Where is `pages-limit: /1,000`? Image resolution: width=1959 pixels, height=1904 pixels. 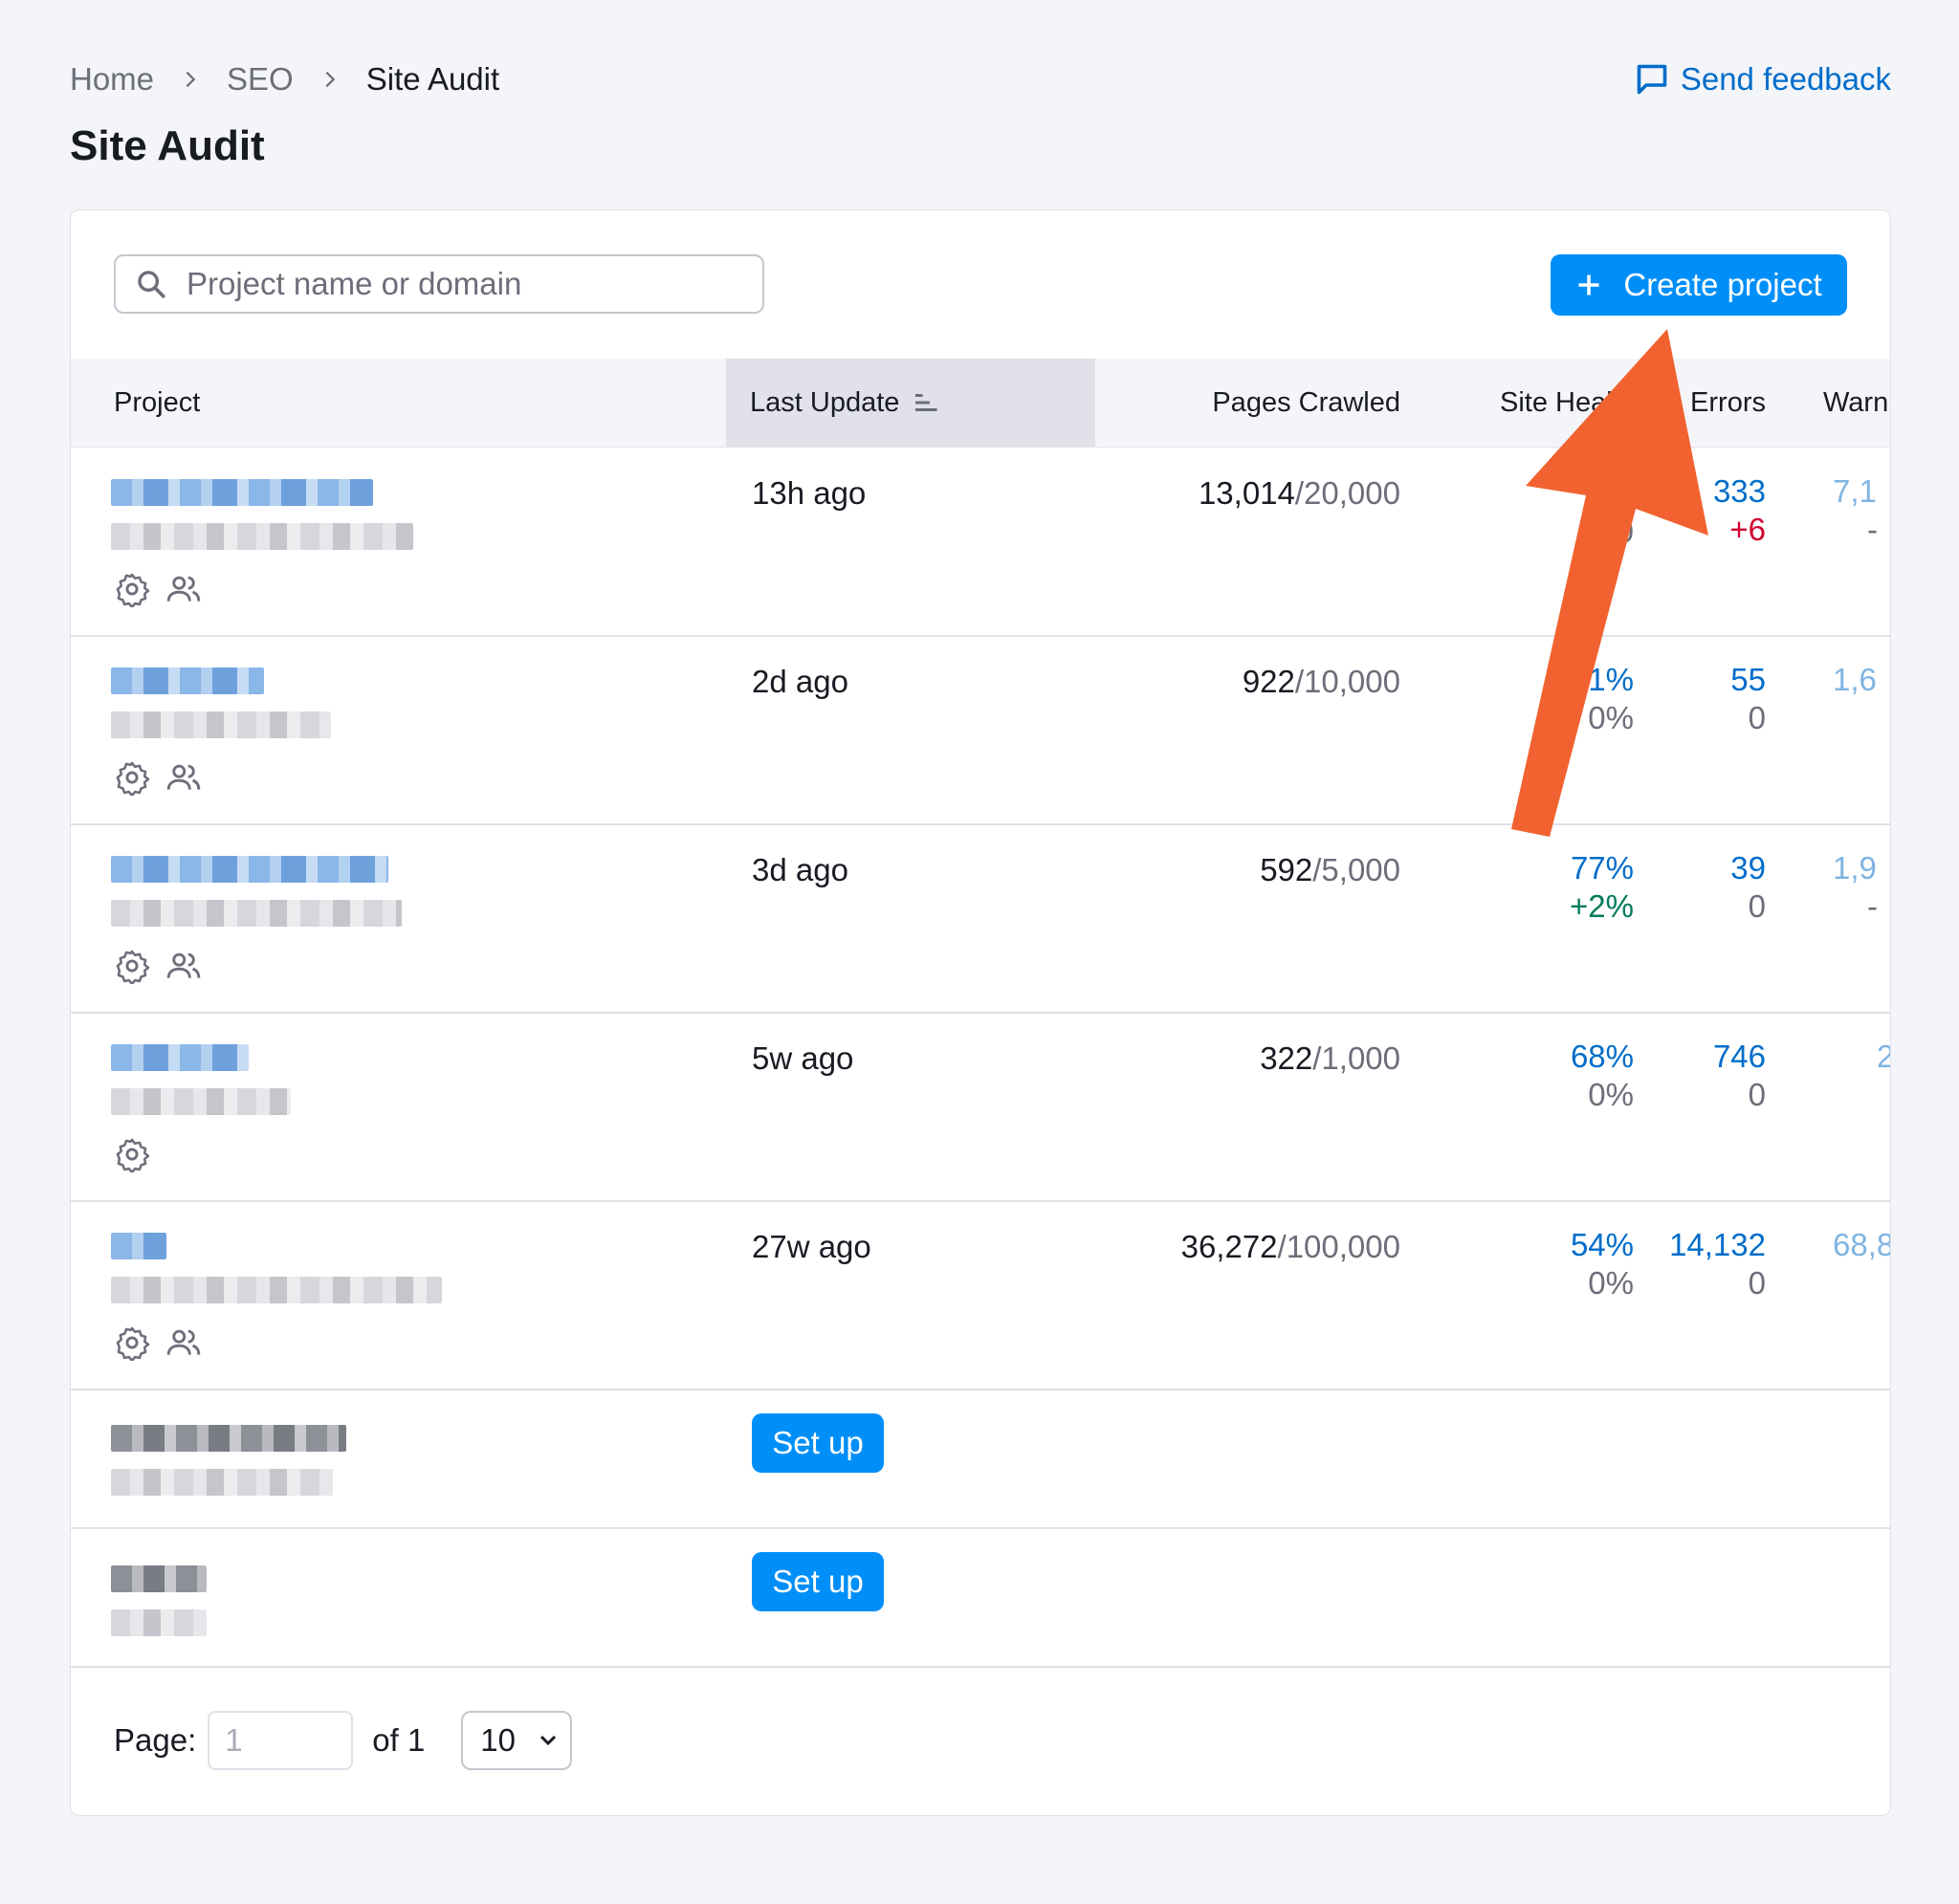
pages-limit: /1,000 is located at coordinates (1356, 1058).